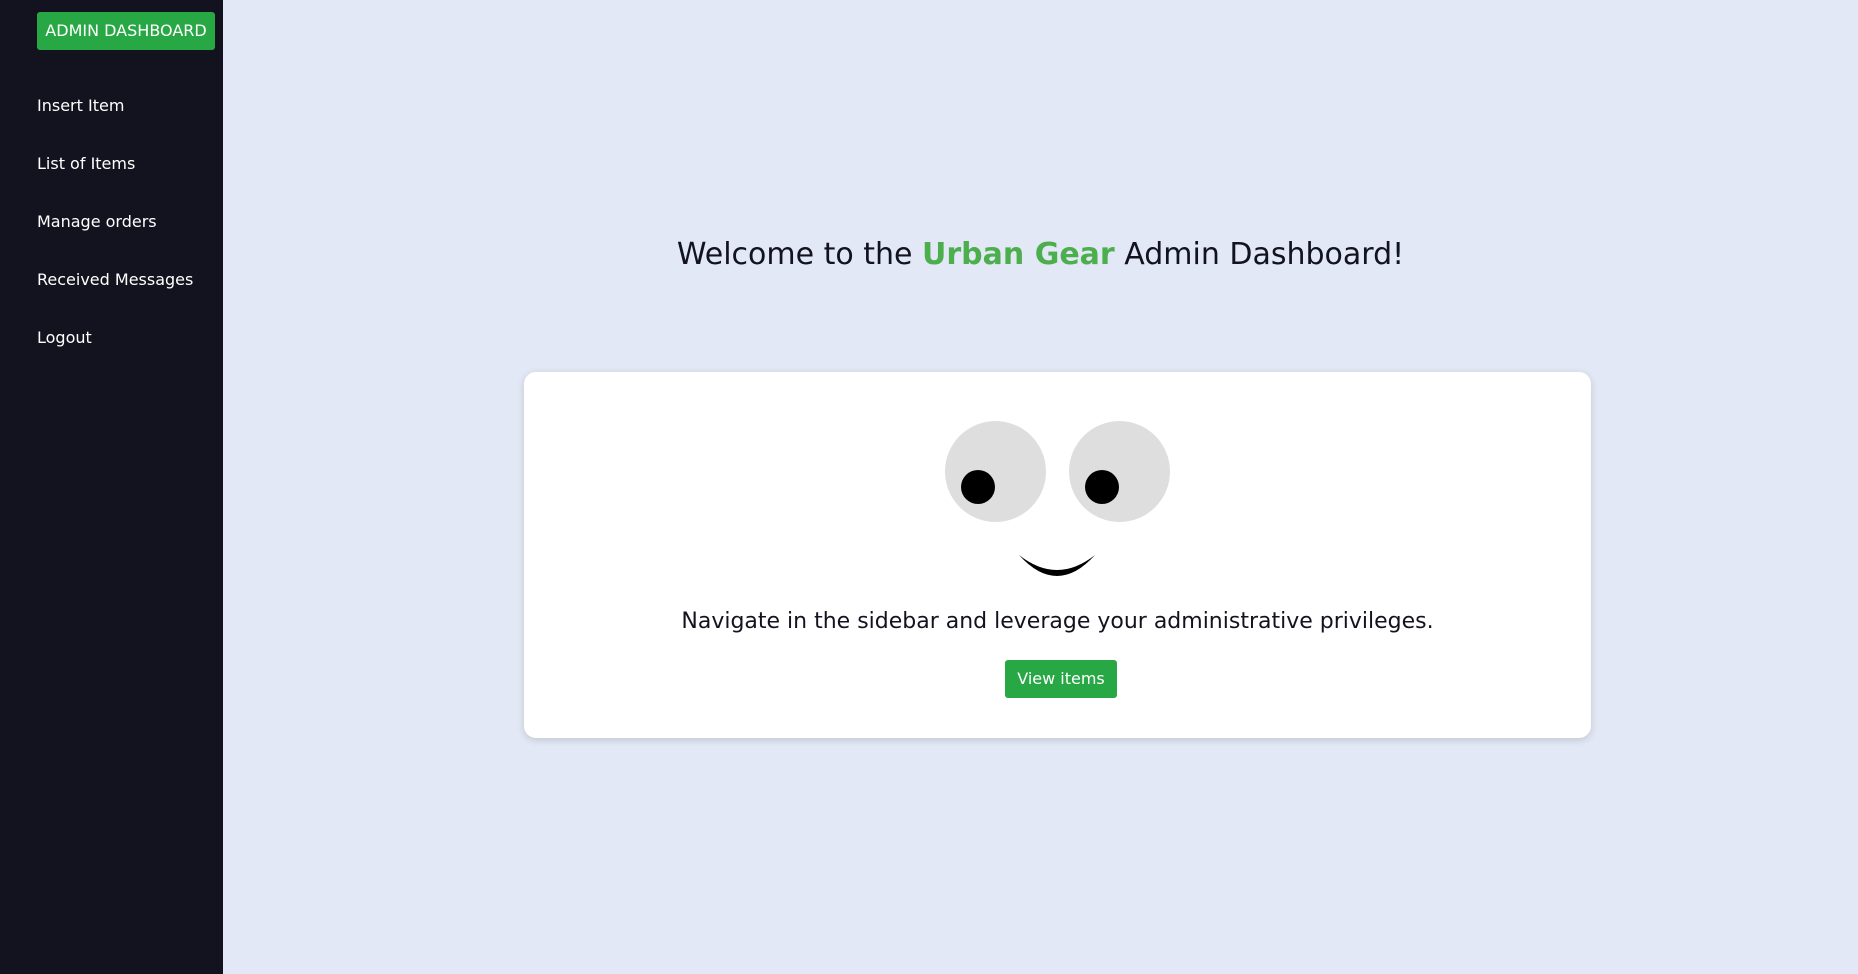 The image size is (1858, 974). Describe the element at coordinates (1057, 487) in the screenshot. I see `smiley-face-illustration` at that location.